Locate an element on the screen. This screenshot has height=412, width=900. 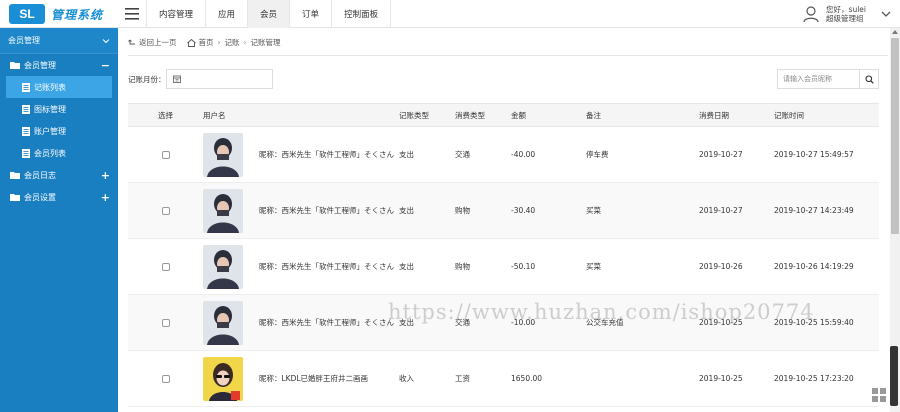
cell-type: 收入 is located at coordinates (406, 378).